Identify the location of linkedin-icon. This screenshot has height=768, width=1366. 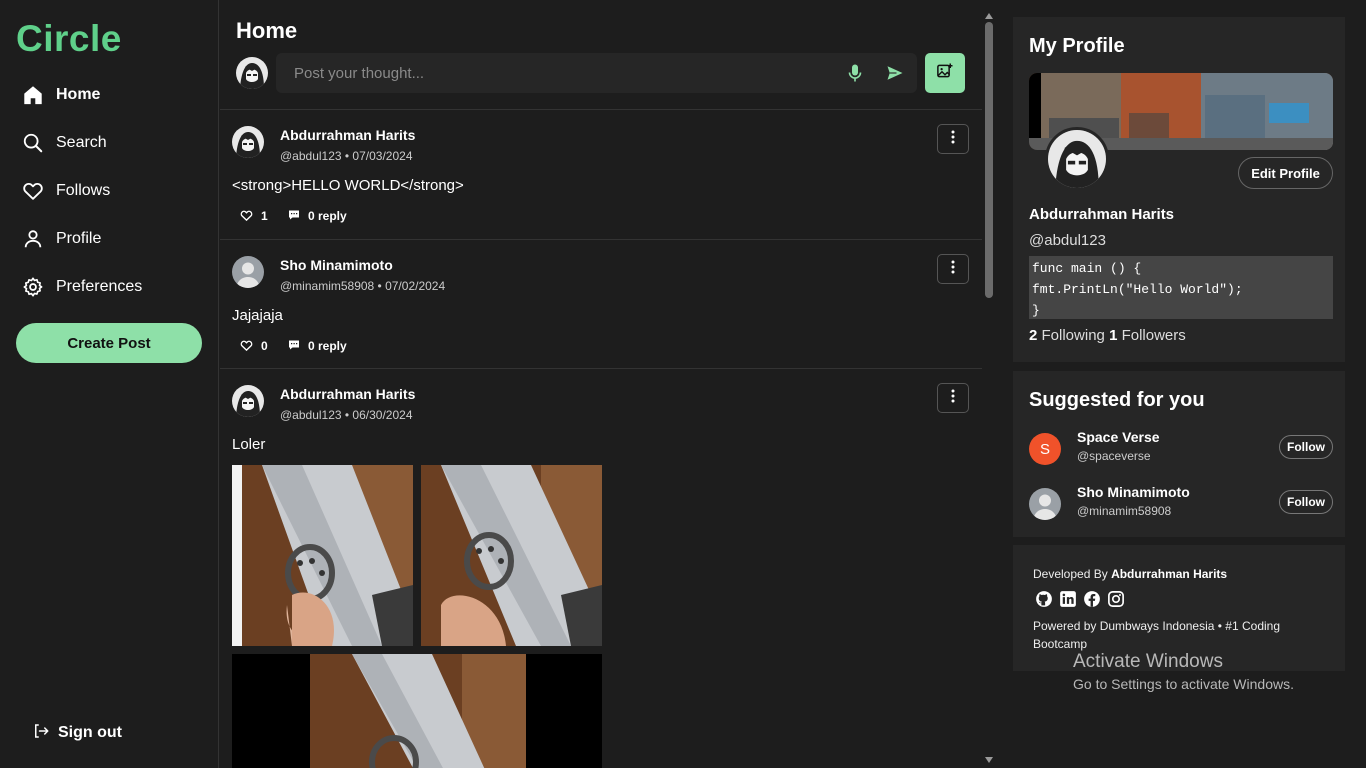
(1068, 601).